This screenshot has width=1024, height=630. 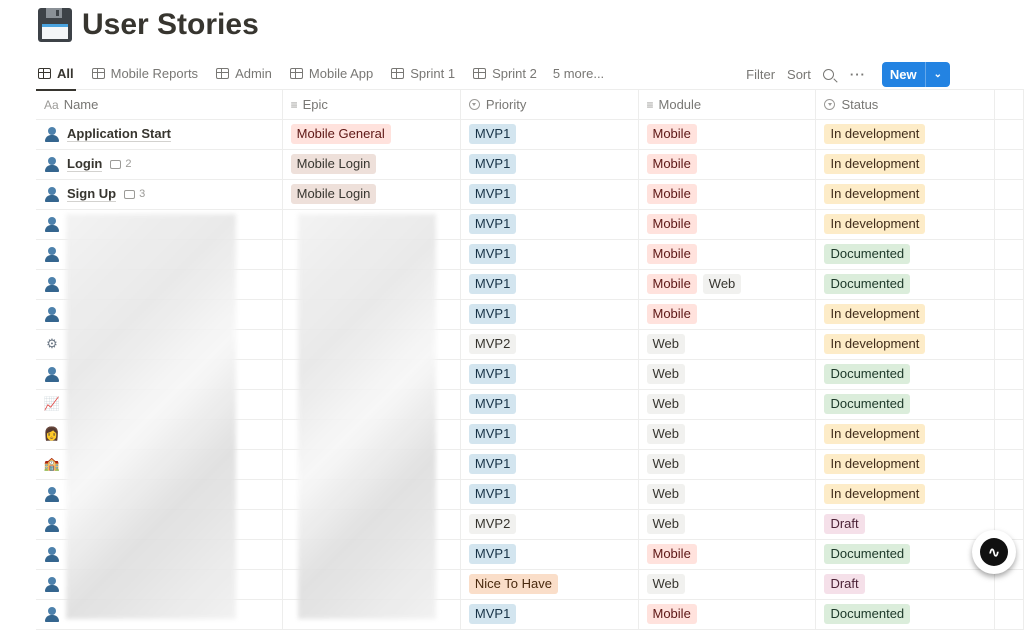 I want to click on cell-name: Login 2, so click(x=159, y=164).